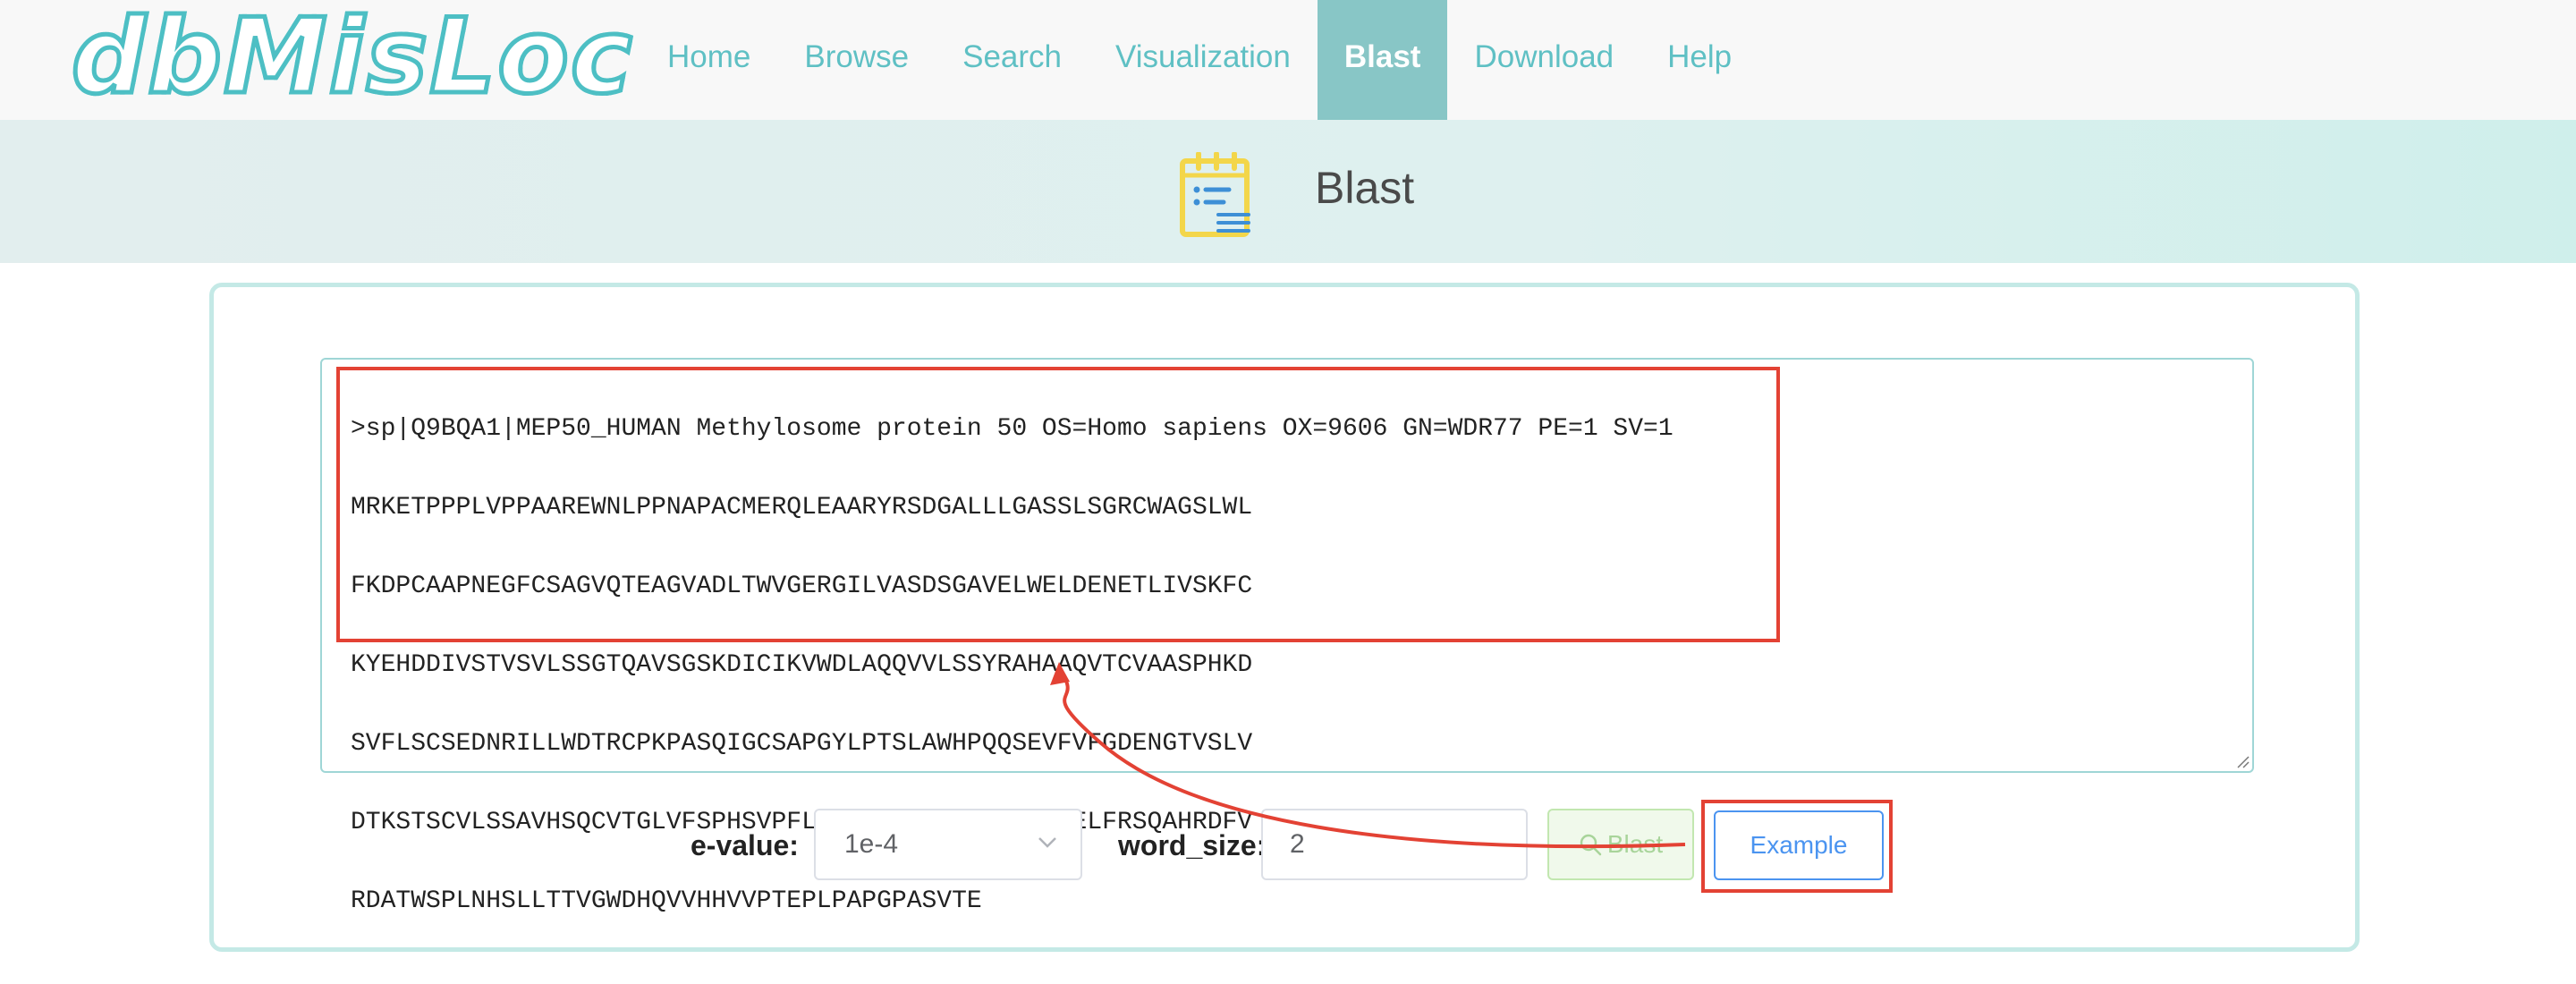  I want to click on evalue-label: e-value:, so click(745, 845).